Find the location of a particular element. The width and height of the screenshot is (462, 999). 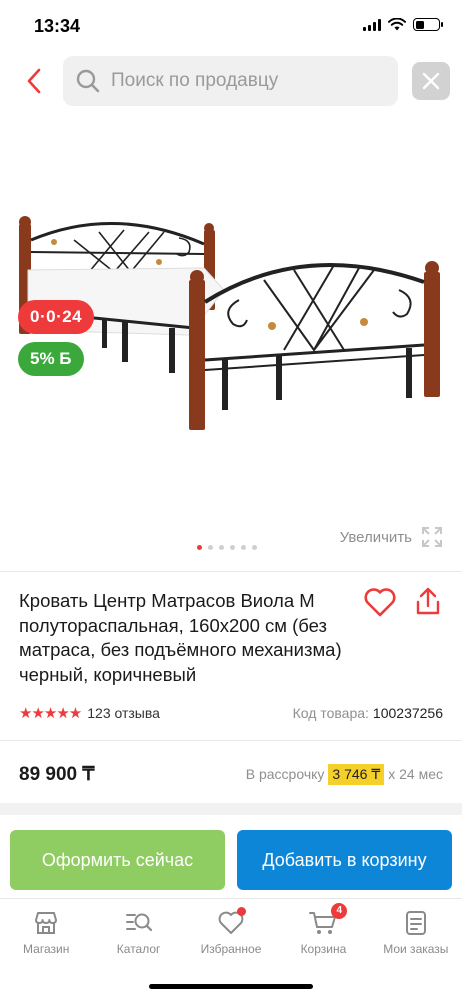

nav-label: Корзина is located at coordinates (323, 949).